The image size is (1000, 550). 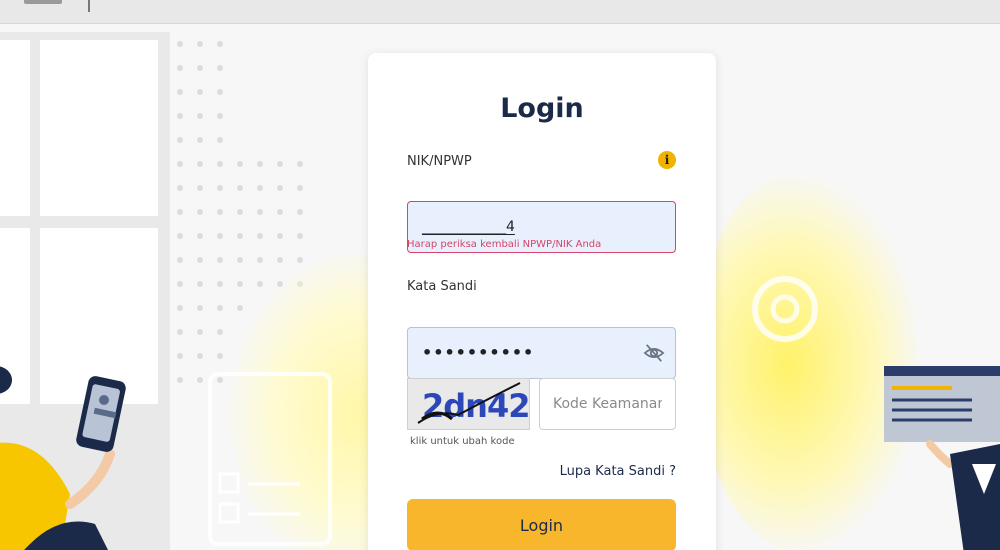 I want to click on browser-top-strip, so click(x=500, y=12).